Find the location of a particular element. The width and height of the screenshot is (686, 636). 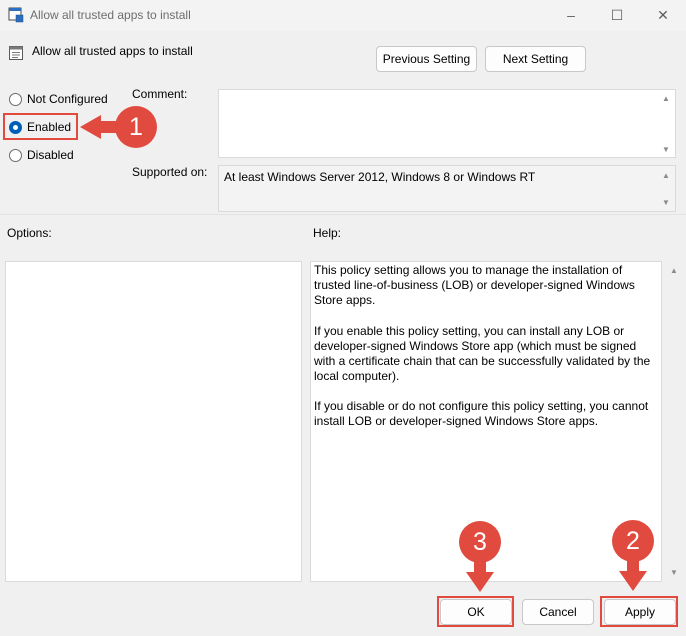

enabled-highlight-box is located at coordinates (40, 126).